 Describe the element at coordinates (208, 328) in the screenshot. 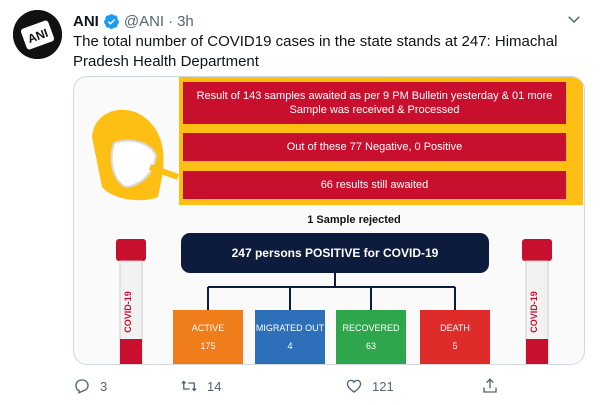

I see `category-label: ACTIVE` at that location.